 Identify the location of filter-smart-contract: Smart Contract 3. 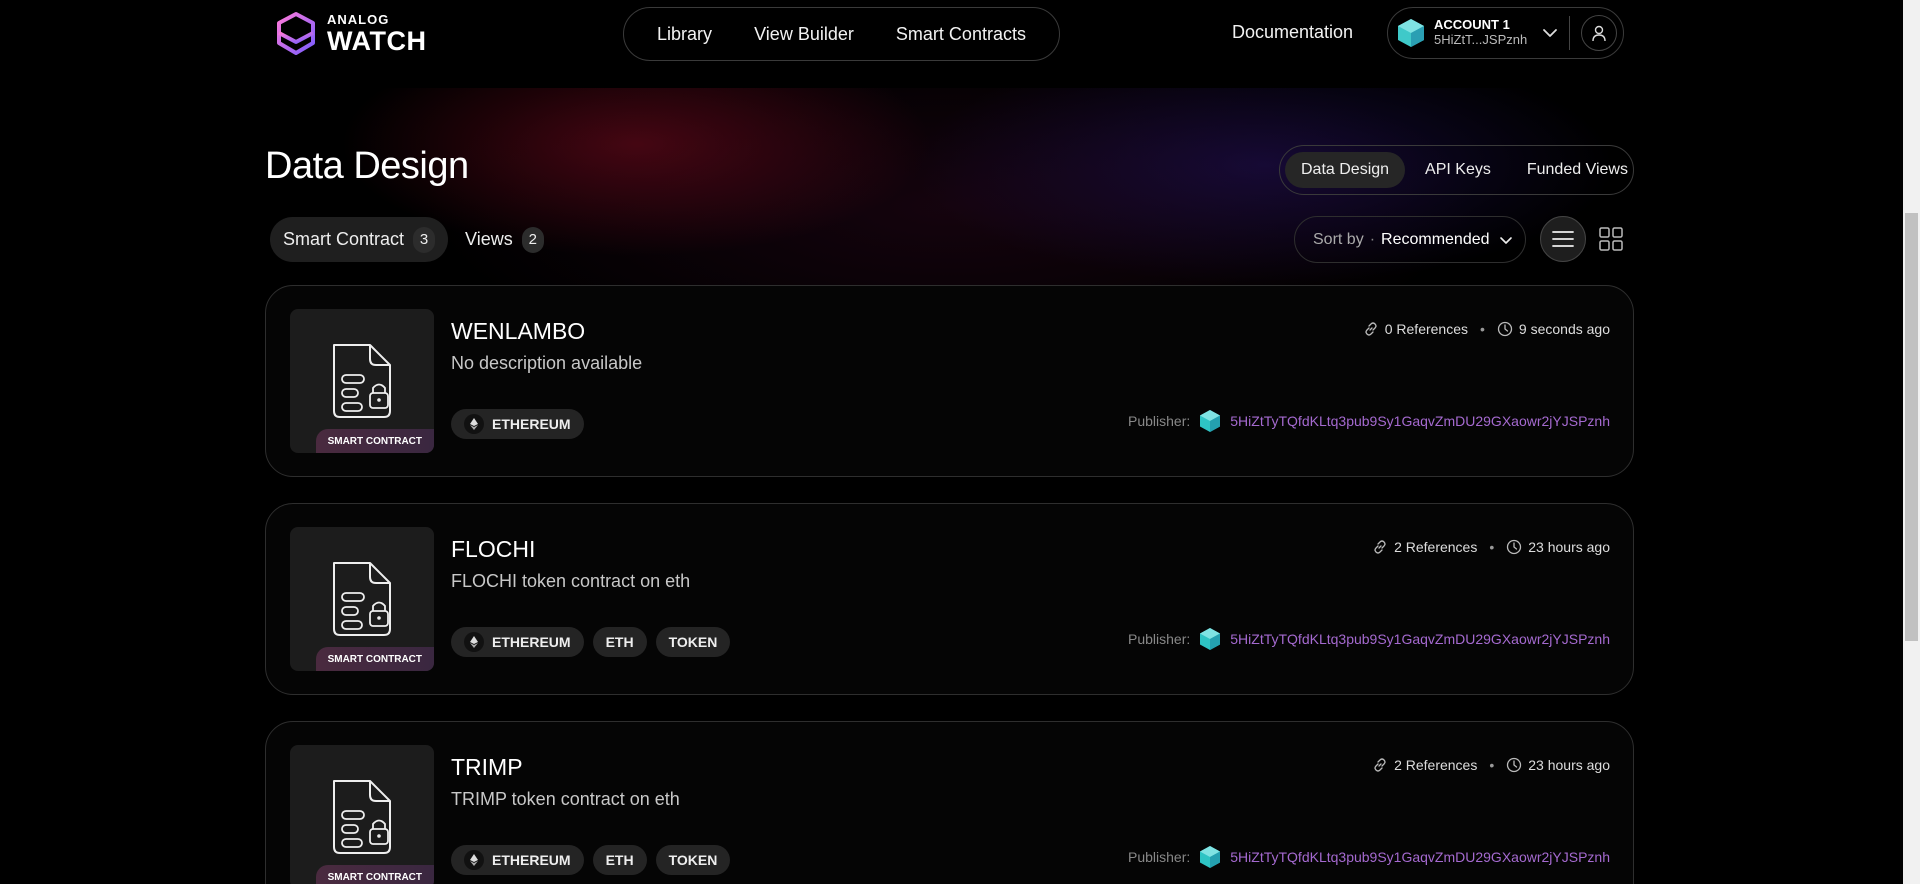
(359, 239).